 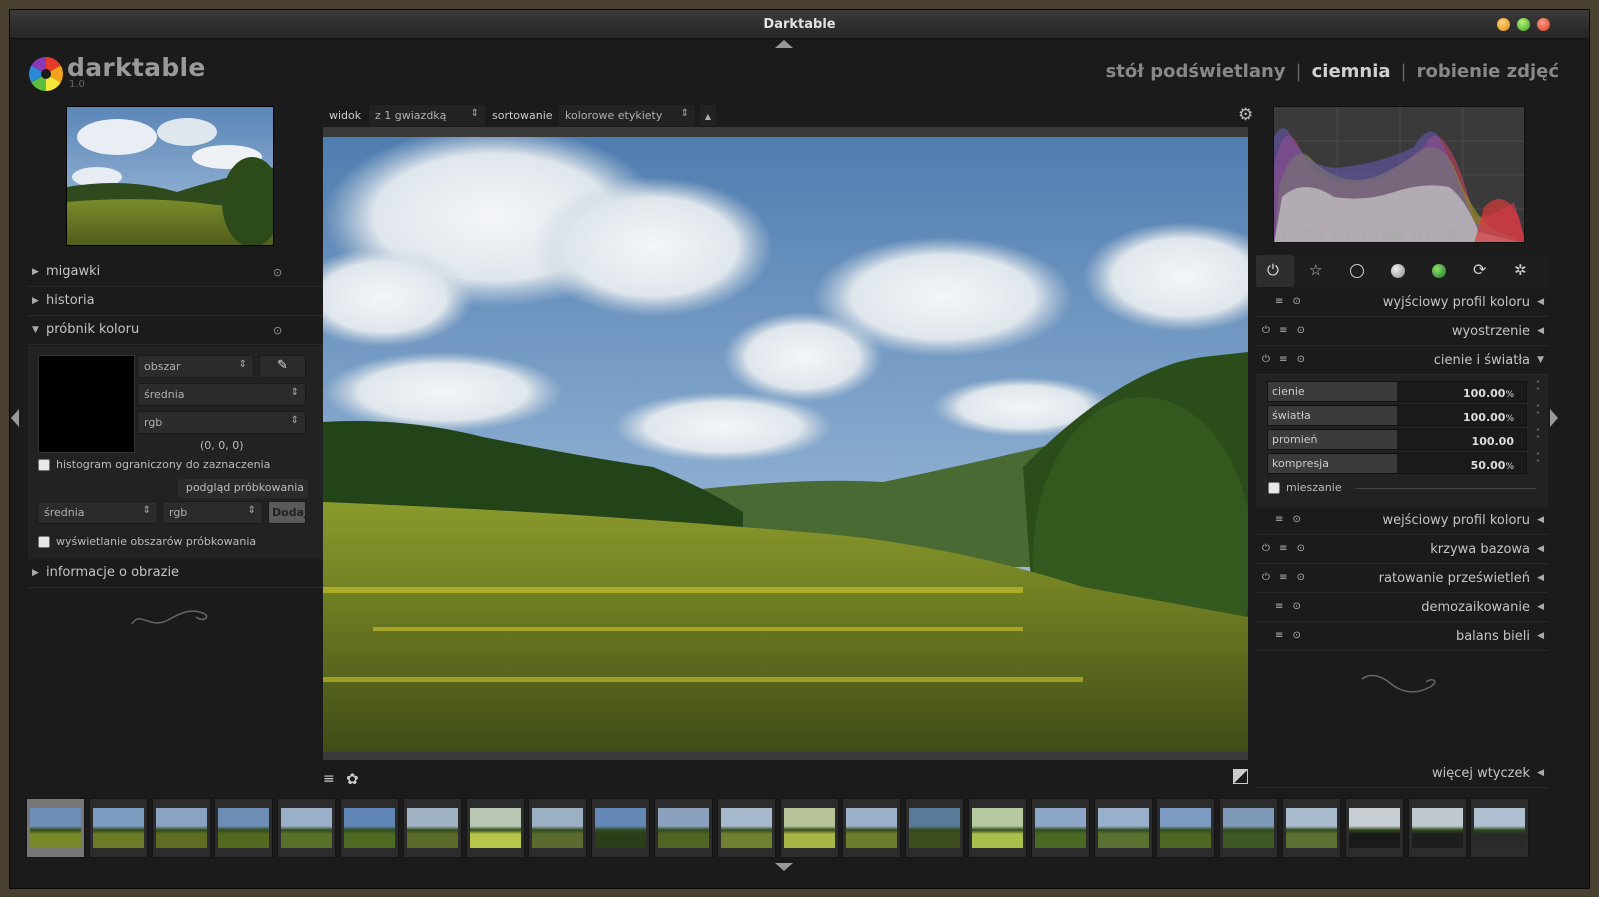 What do you see at coordinates (627, 115) in the screenshot?
I see `sort-select: kolorowe etykiety ⇕` at bounding box center [627, 115].